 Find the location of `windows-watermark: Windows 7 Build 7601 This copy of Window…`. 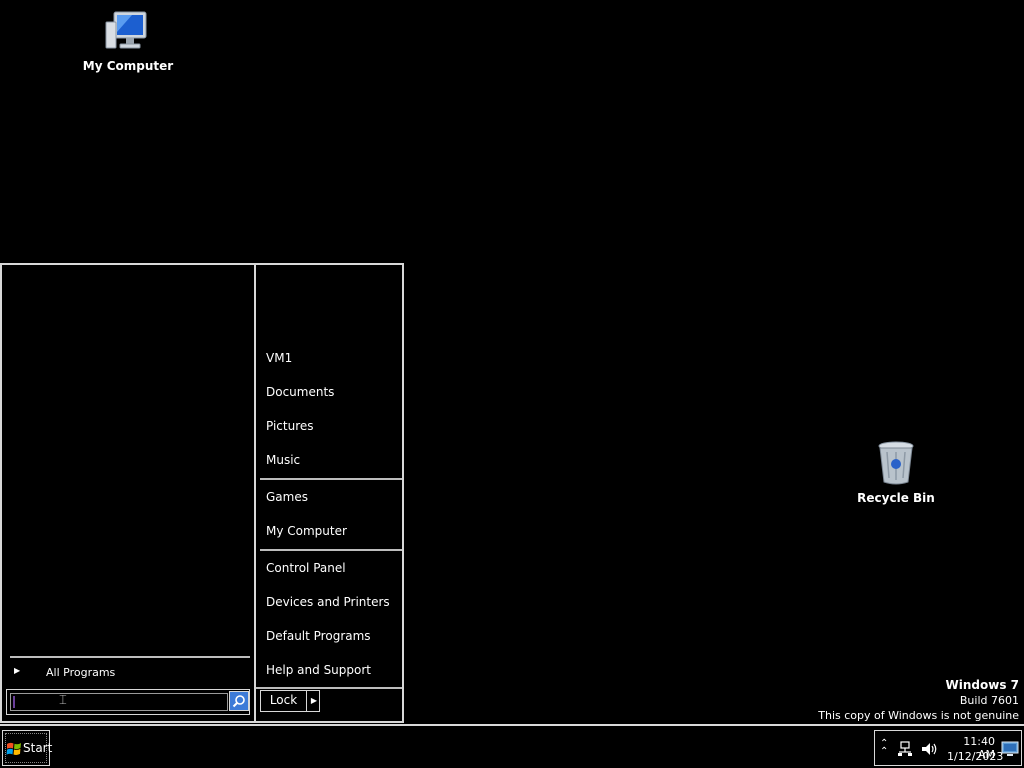

windows-watermark: Windows 7 Build 7601 This copy of Window… is located at coordinates (918, 700).